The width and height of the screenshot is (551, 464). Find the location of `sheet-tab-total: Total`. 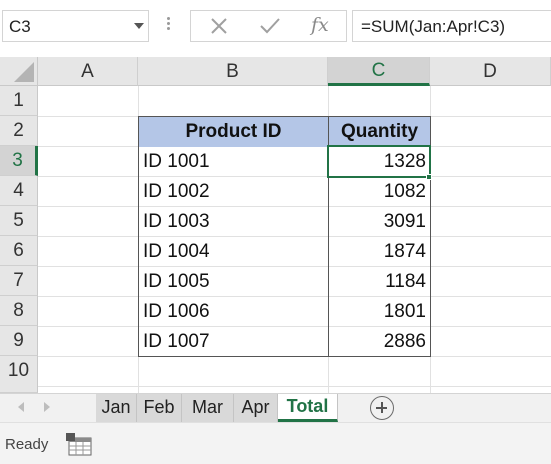

sheet-tab-total: Total is located at coordinates (308, 408).